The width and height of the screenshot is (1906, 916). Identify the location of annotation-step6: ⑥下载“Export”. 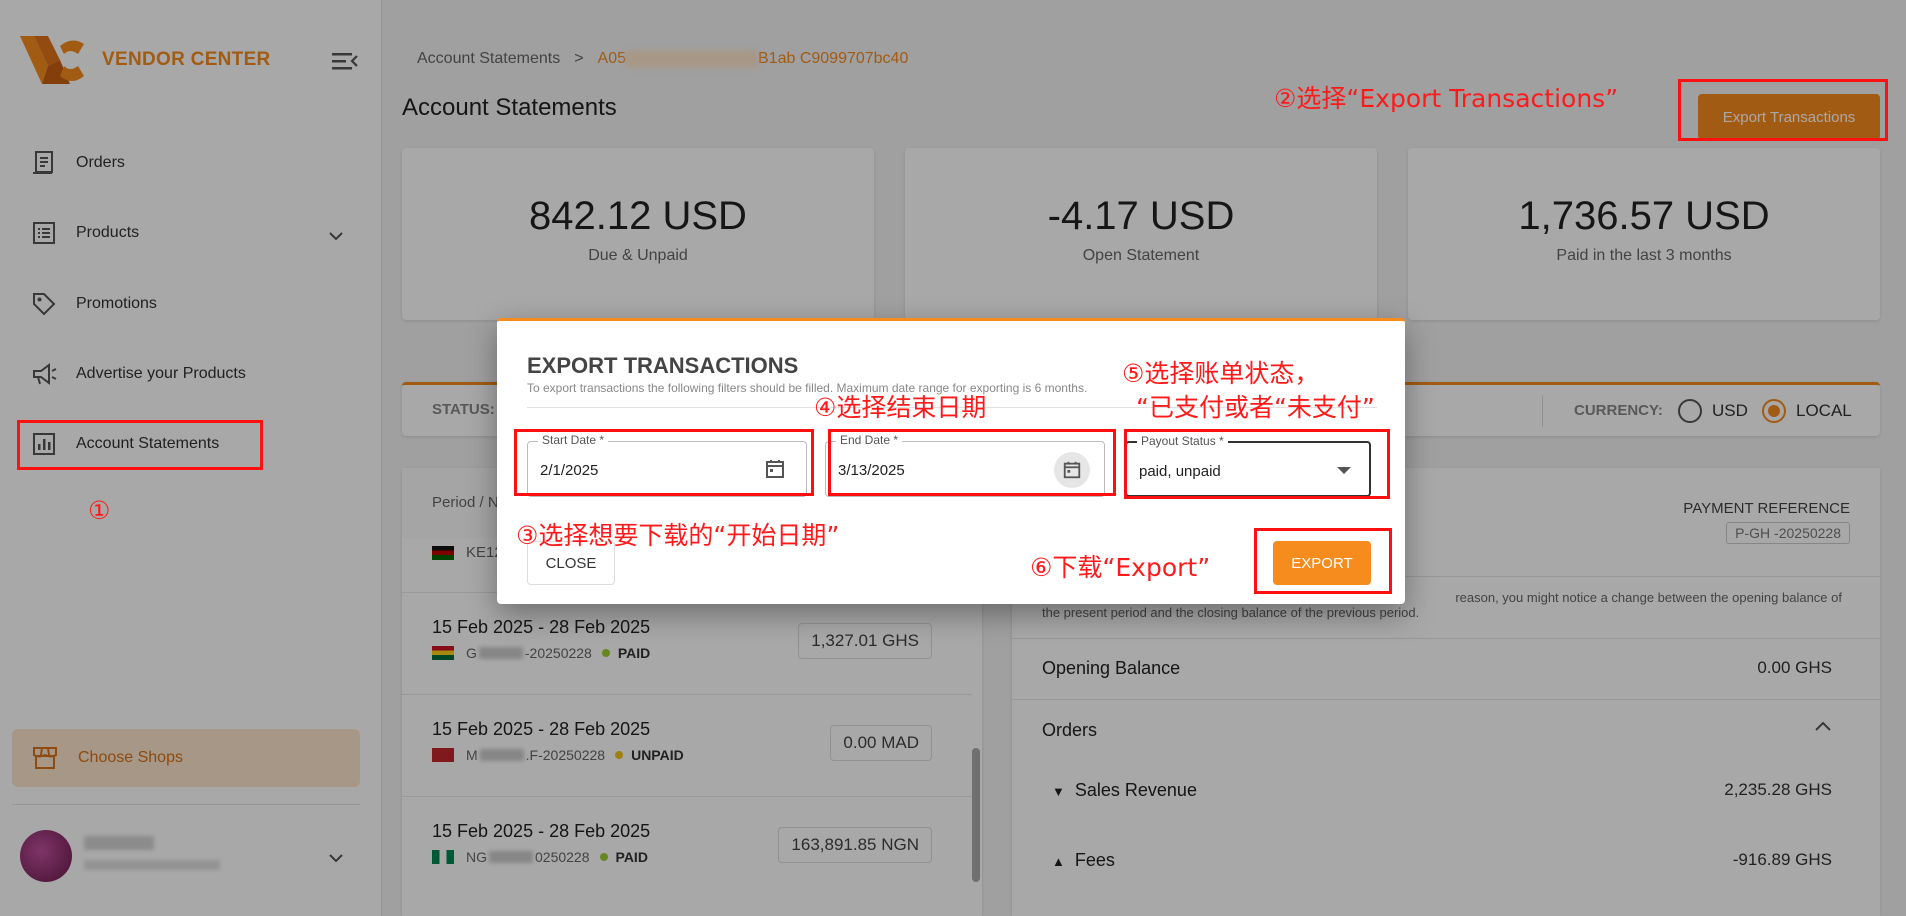
(1120, 567).